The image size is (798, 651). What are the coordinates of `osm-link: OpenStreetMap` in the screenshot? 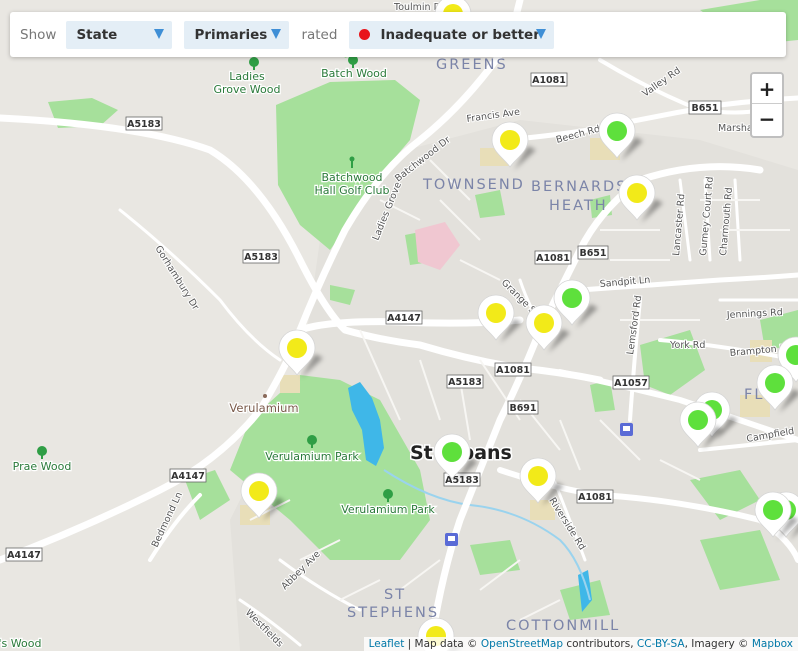 It's located at (522, 644).